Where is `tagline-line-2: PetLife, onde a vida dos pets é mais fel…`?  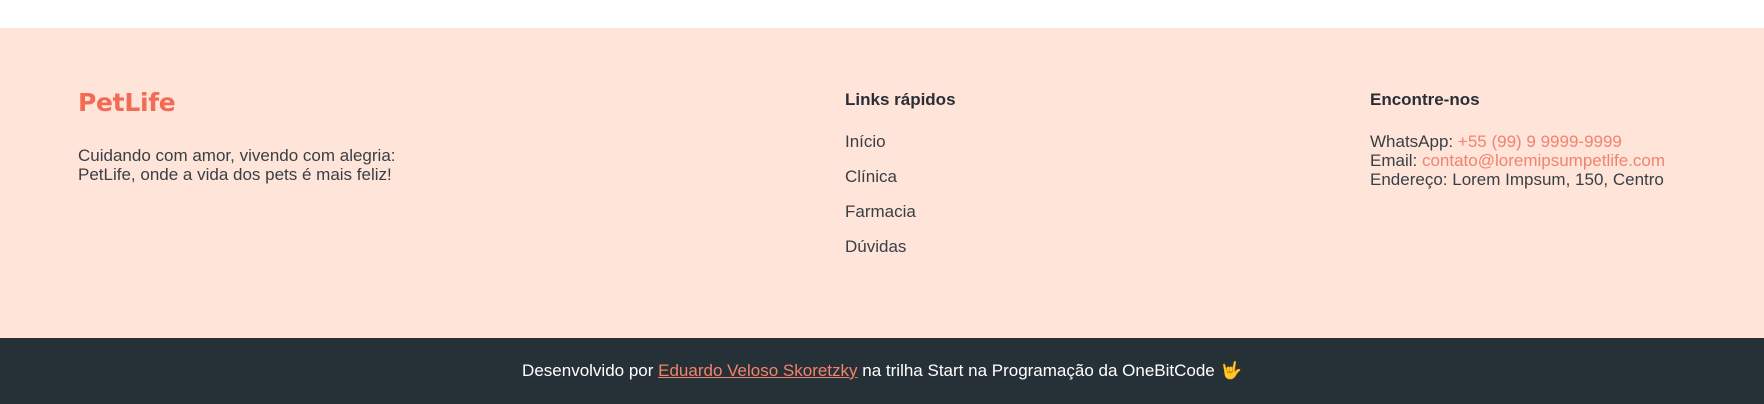 tagline-line-2: PetLife, onde a vida dos pets é mais fel… is located at coordinates (235, 174).